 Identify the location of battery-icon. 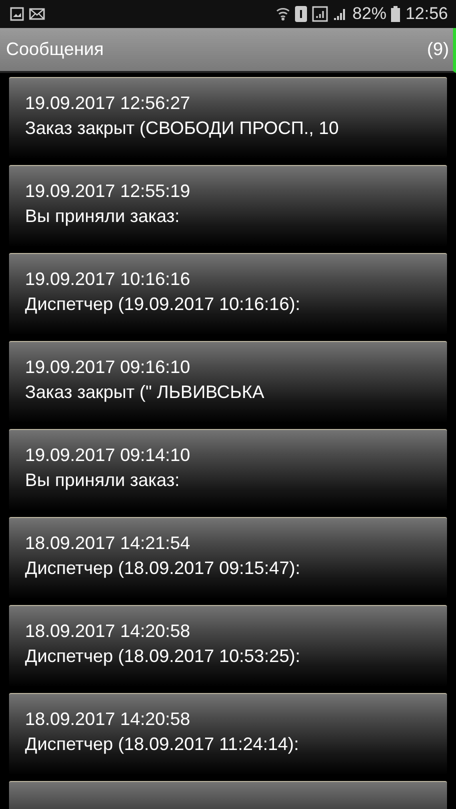
(395, 14).